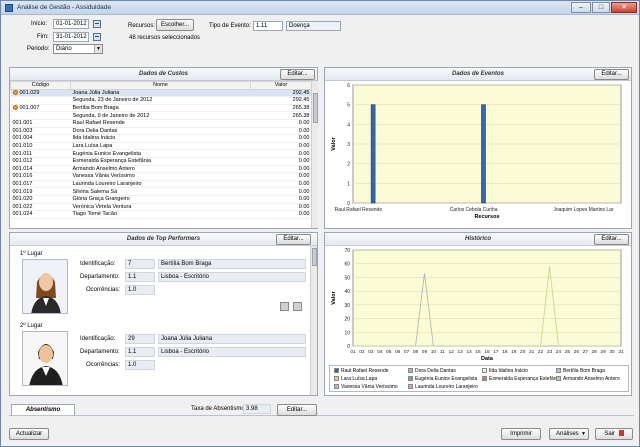 The image size is (640, 447). I want to click on nome-cell: Eugénia Eunice Evangelista, so click(160, 153).